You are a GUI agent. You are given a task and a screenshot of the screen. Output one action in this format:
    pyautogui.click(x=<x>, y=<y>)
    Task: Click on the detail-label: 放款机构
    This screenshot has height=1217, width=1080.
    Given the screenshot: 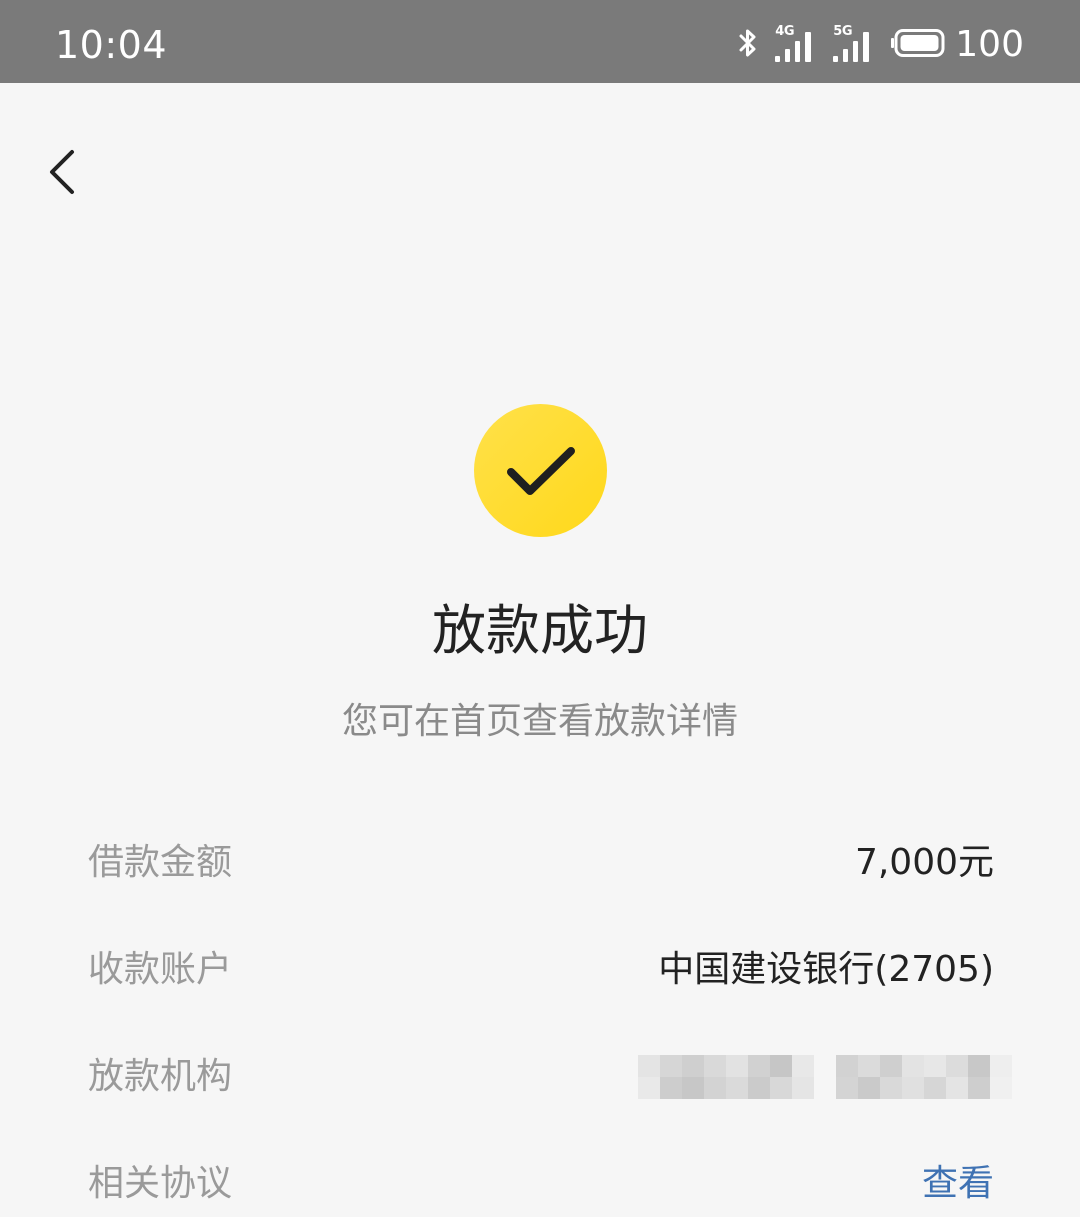 What is the action you would take?
    pyautogui.click(x=160, y=1076)
    